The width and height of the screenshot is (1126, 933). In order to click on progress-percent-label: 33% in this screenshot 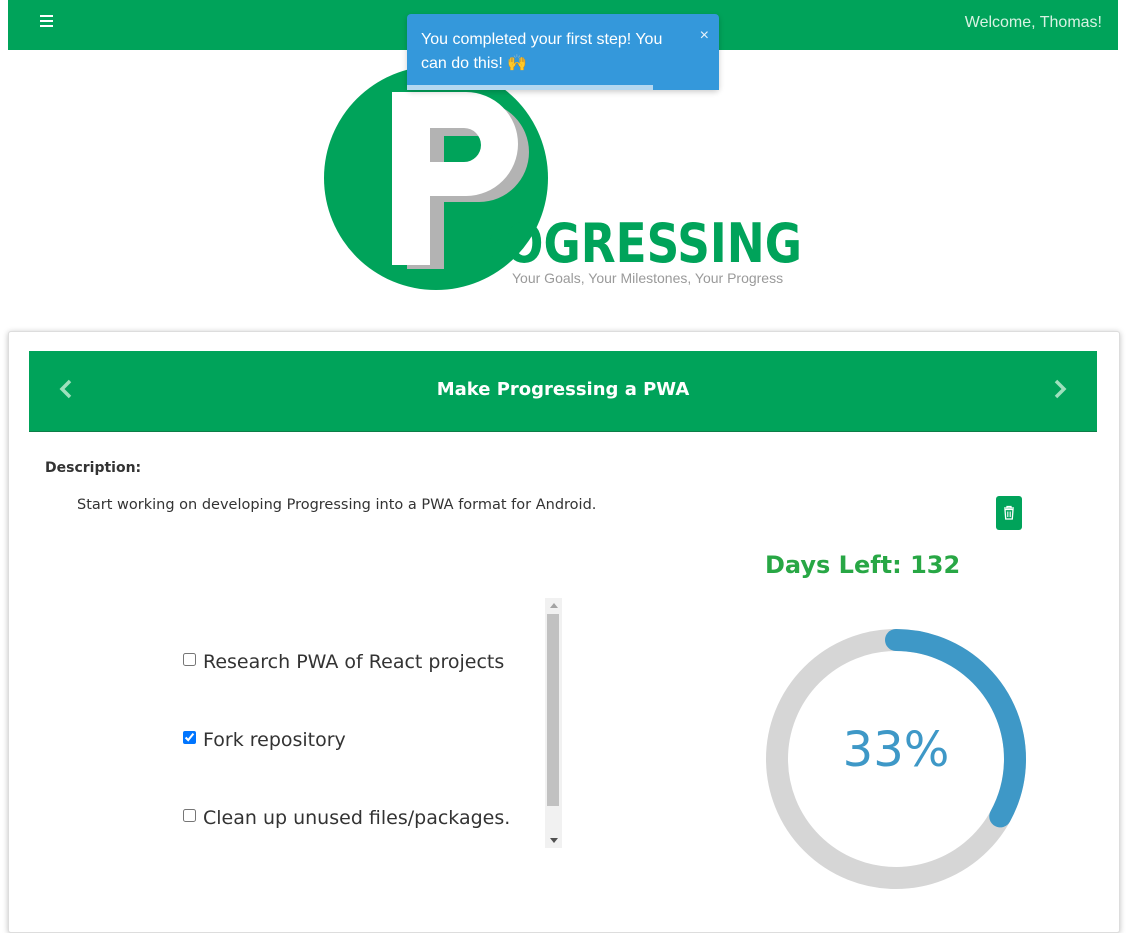, I will do `click(896, 750)`.